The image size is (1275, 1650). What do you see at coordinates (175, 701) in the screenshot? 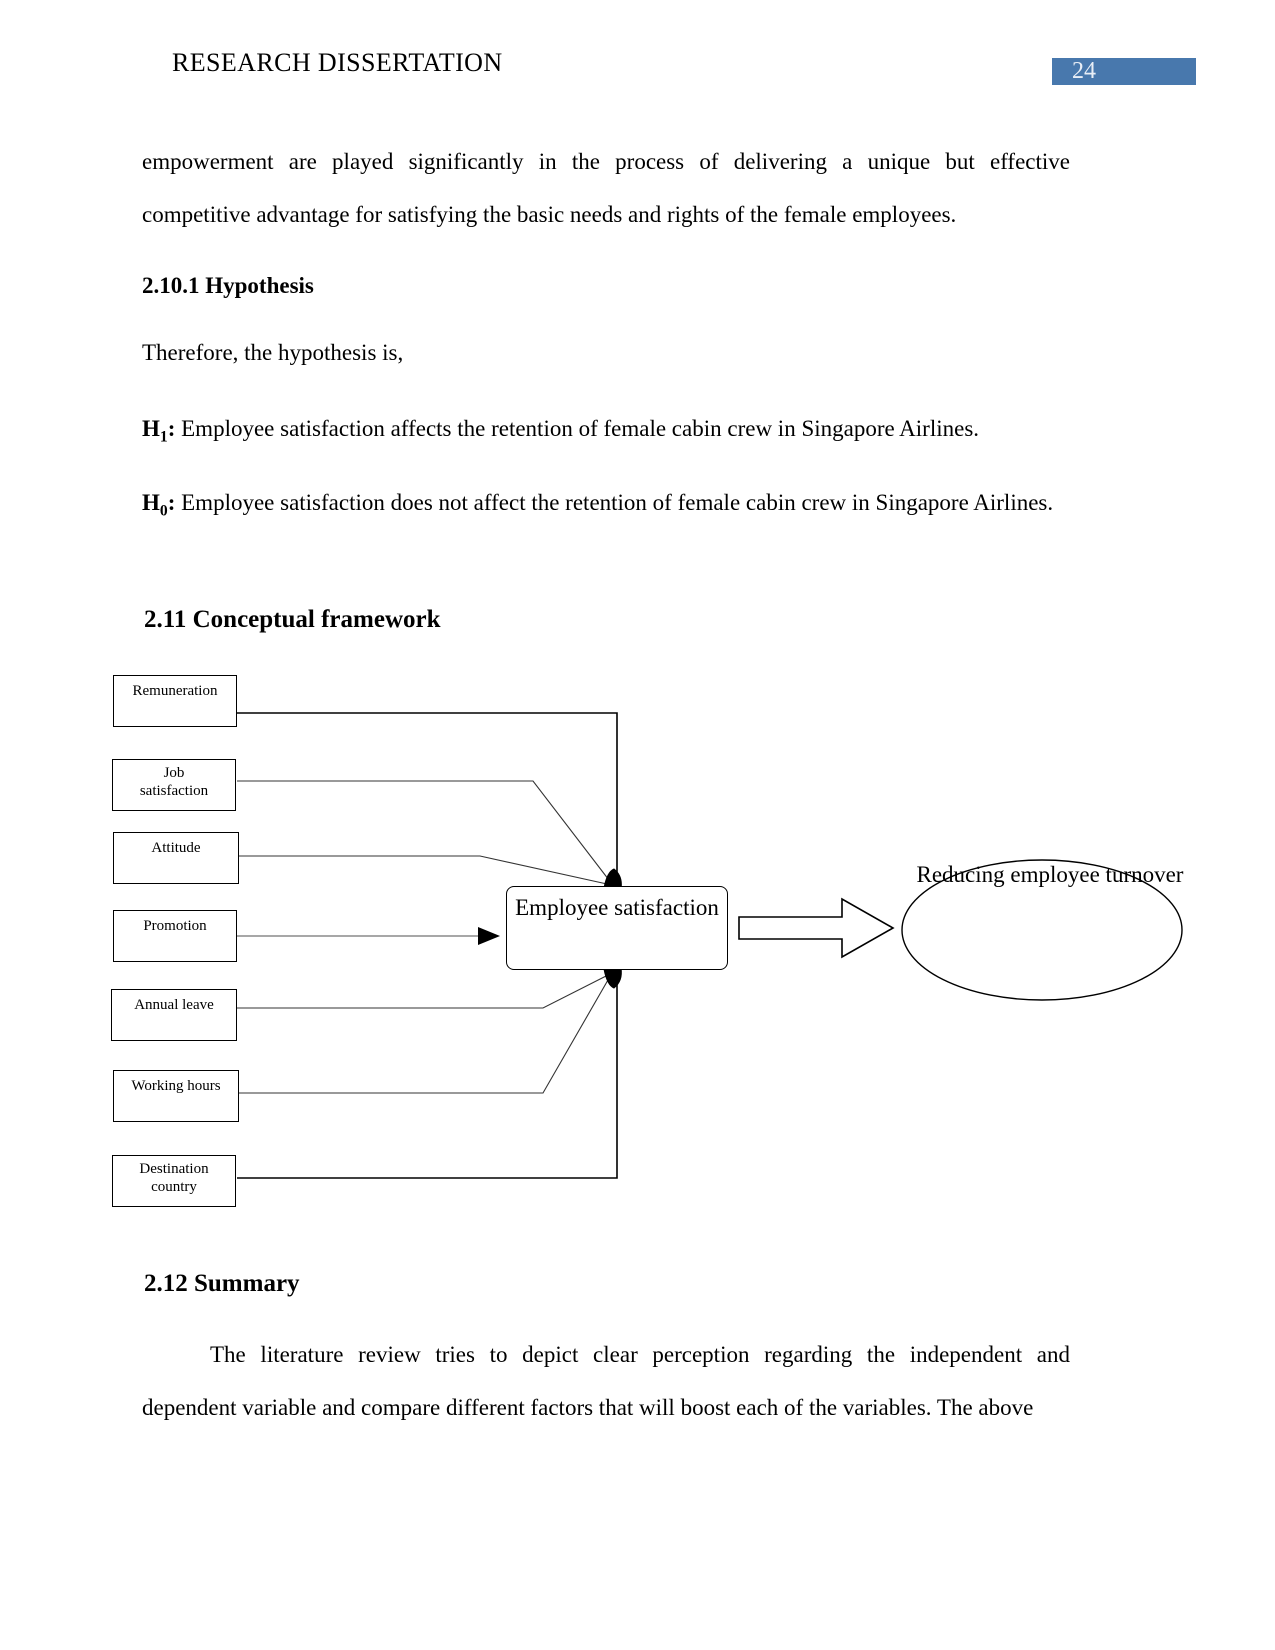
I see `factor-box-remuneration: Remuneration` at bounding box center [175, 701].